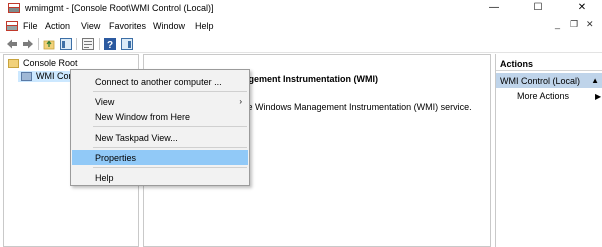 Image resolution: width=602 pixels, height=247 pixels. I want to click on result-heading: anagement Instrumentation (WMI), so click(306, 79).